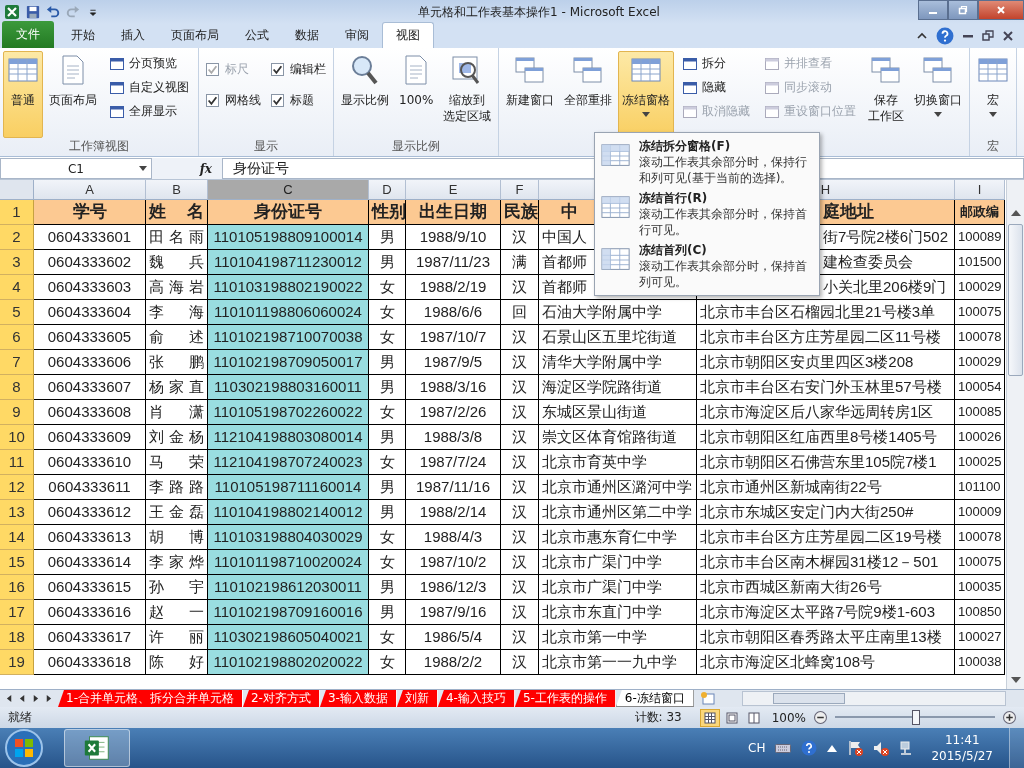 The width and height of the screenshot is (1024, 768). Describe the element at coordinates (288, 287) in the screenshot. I see `table-cell: 110103198802190022` at that location.